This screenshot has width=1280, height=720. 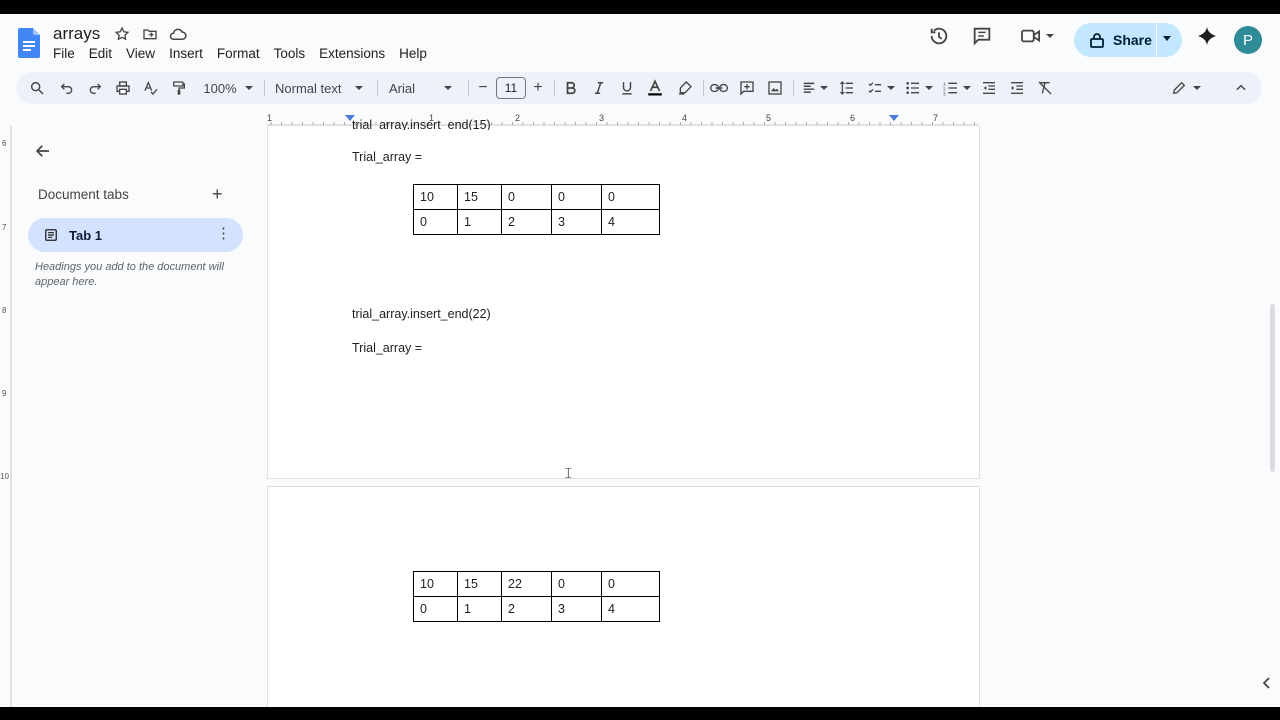 What do you see at coordinates (135, 235) in the screenshot?
I see `sidebar-item-tab-1: Tab 1 ⋮` at bounding box center [135, 235].